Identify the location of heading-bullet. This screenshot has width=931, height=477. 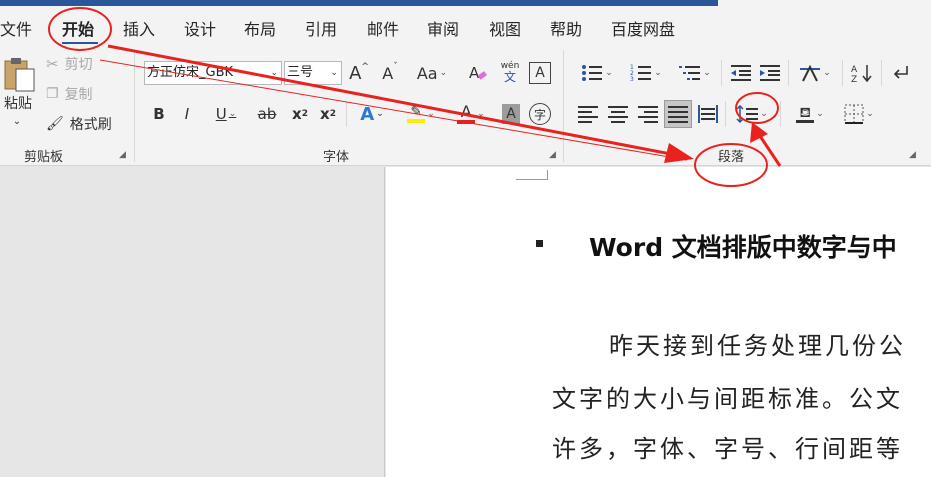
(539, 243).